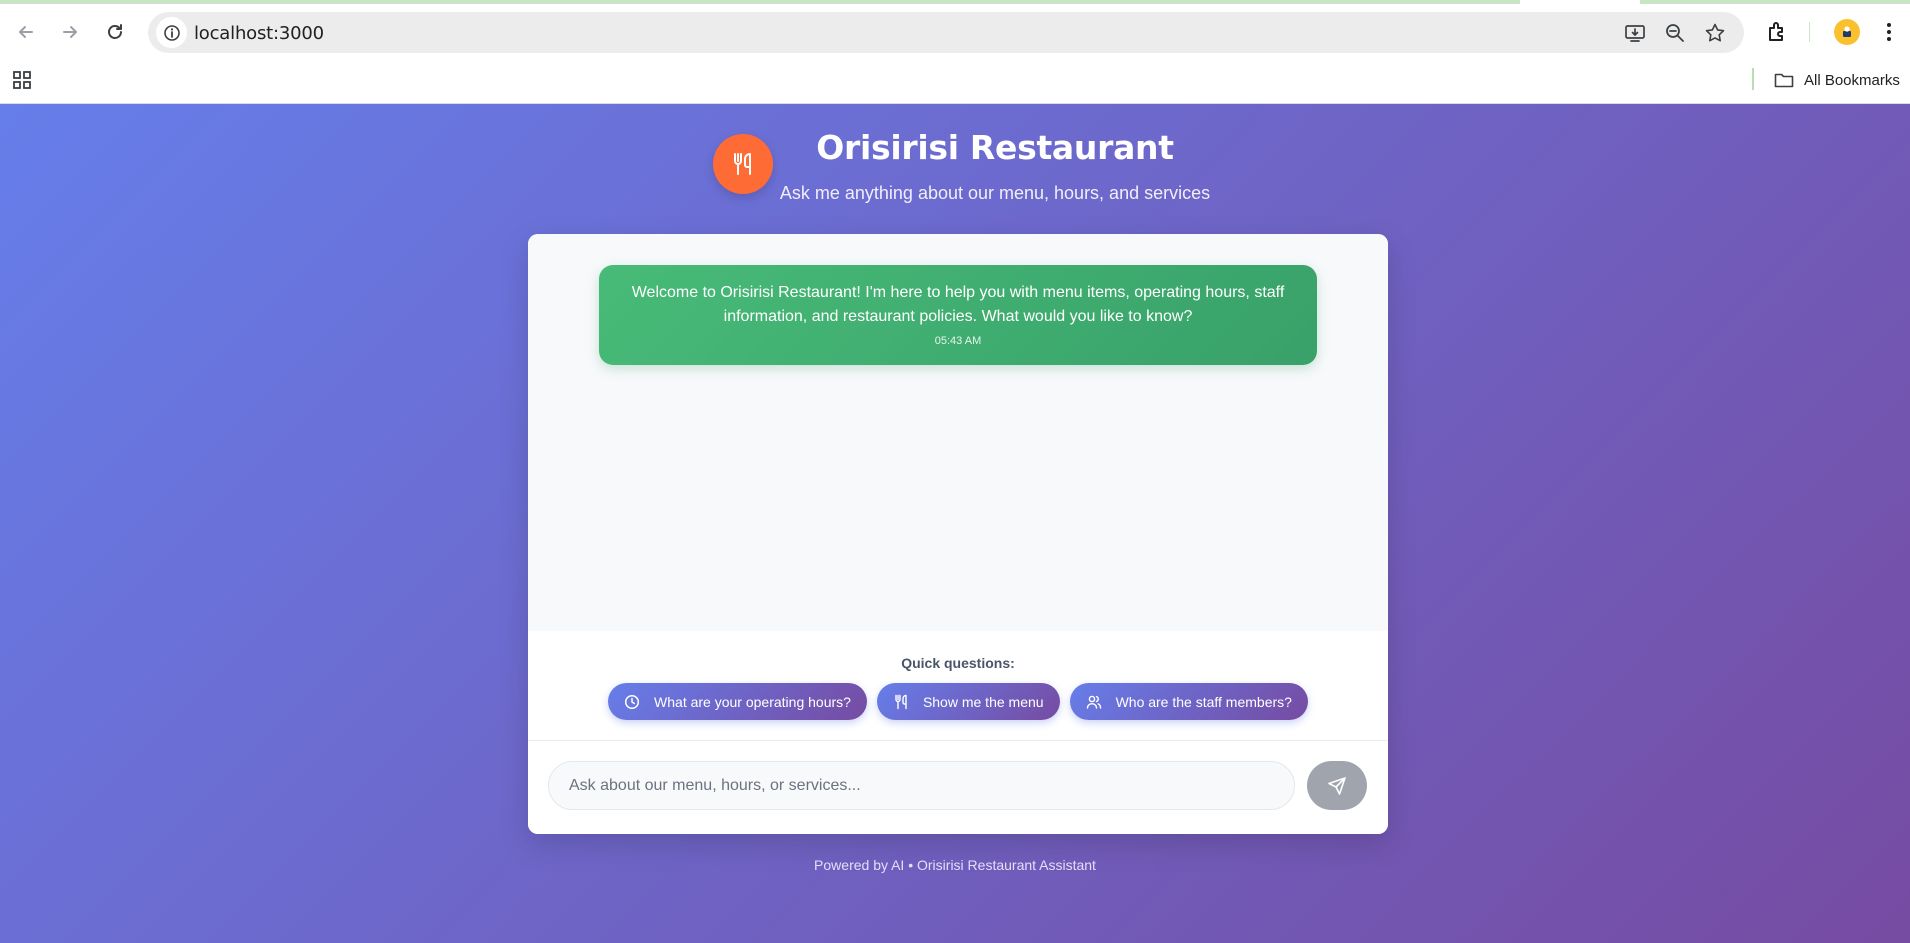 The height and width of the screenshot is (943, 1910). Describe the element at coordinates (259, 33) in the screenshot. I see `url-text: localhost:3000` at that location.